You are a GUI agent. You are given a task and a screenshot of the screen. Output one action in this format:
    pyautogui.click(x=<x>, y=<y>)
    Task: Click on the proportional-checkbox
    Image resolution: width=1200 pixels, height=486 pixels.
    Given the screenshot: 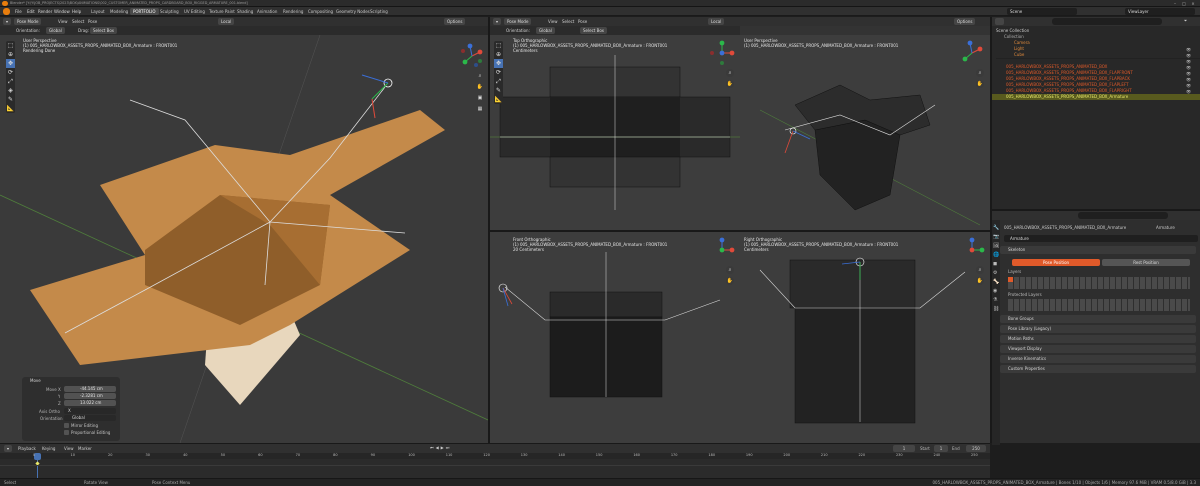 What is the action you would take?
    pyautogui.click(x=66, y=432)
    